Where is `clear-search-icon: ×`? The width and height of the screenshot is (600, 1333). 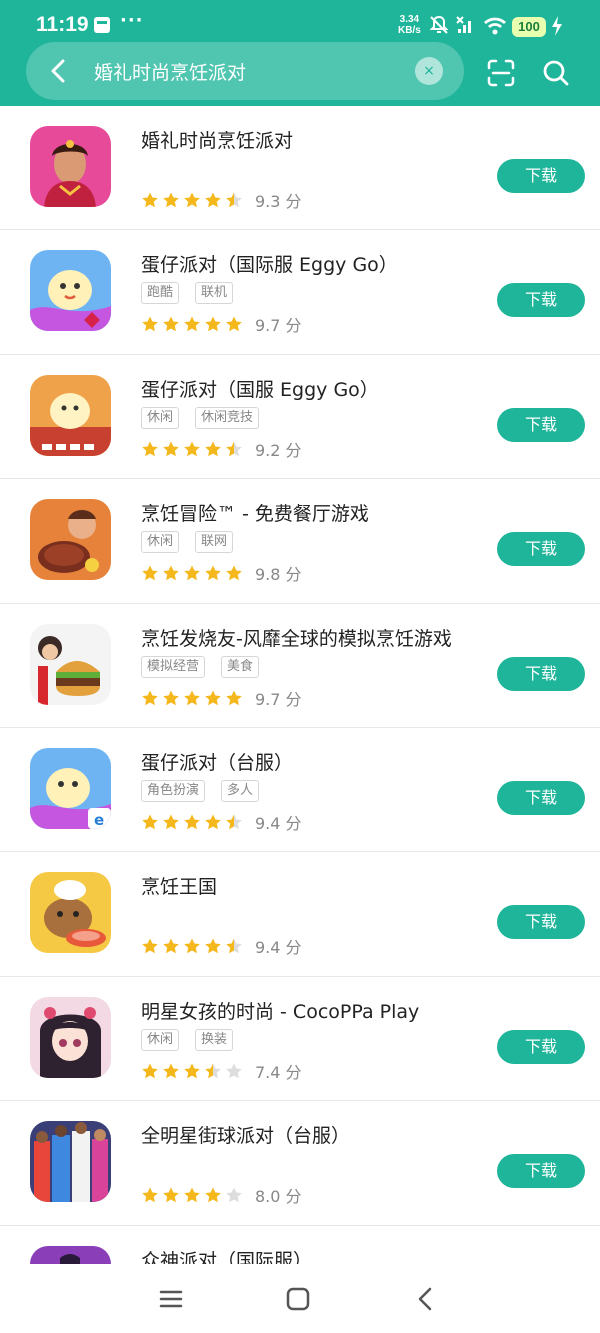 clear-search-icon: × is located at coordinates (429, 71).